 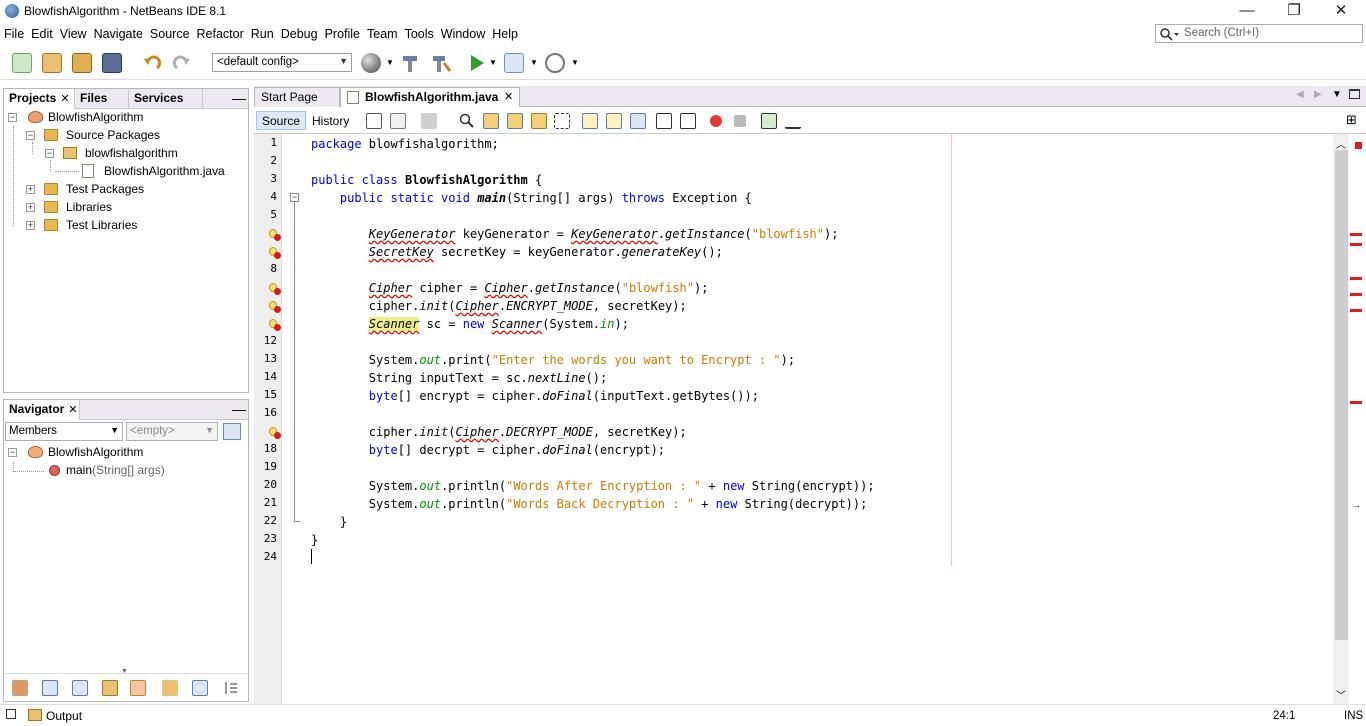 I want to click on globe-icon, so click(x=371, y=63).